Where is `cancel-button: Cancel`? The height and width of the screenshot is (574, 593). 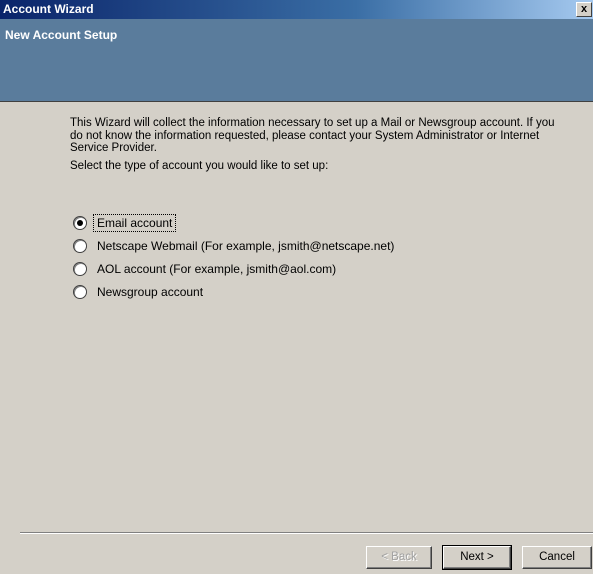 cancel-button: Cancel is located at coordinates (557, 557).